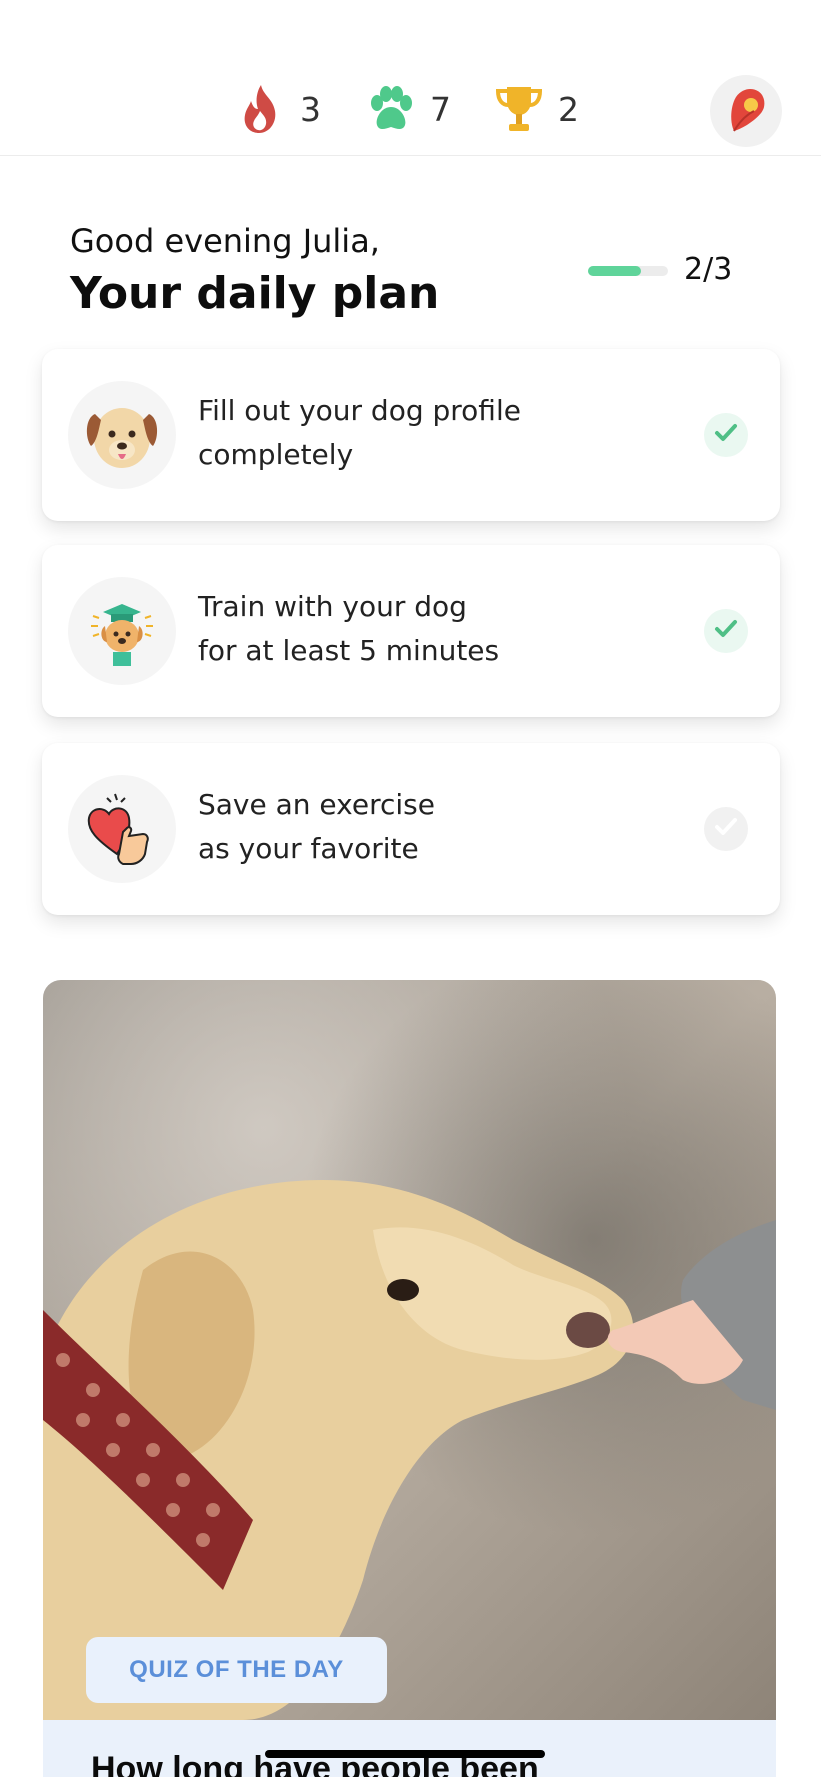 This screenshot has width=821, height=1777. What do you see at coordinates (410, 78) in the screenshot?
I see `stats-bar: 3 7 2` at bounding box center [410, 78].